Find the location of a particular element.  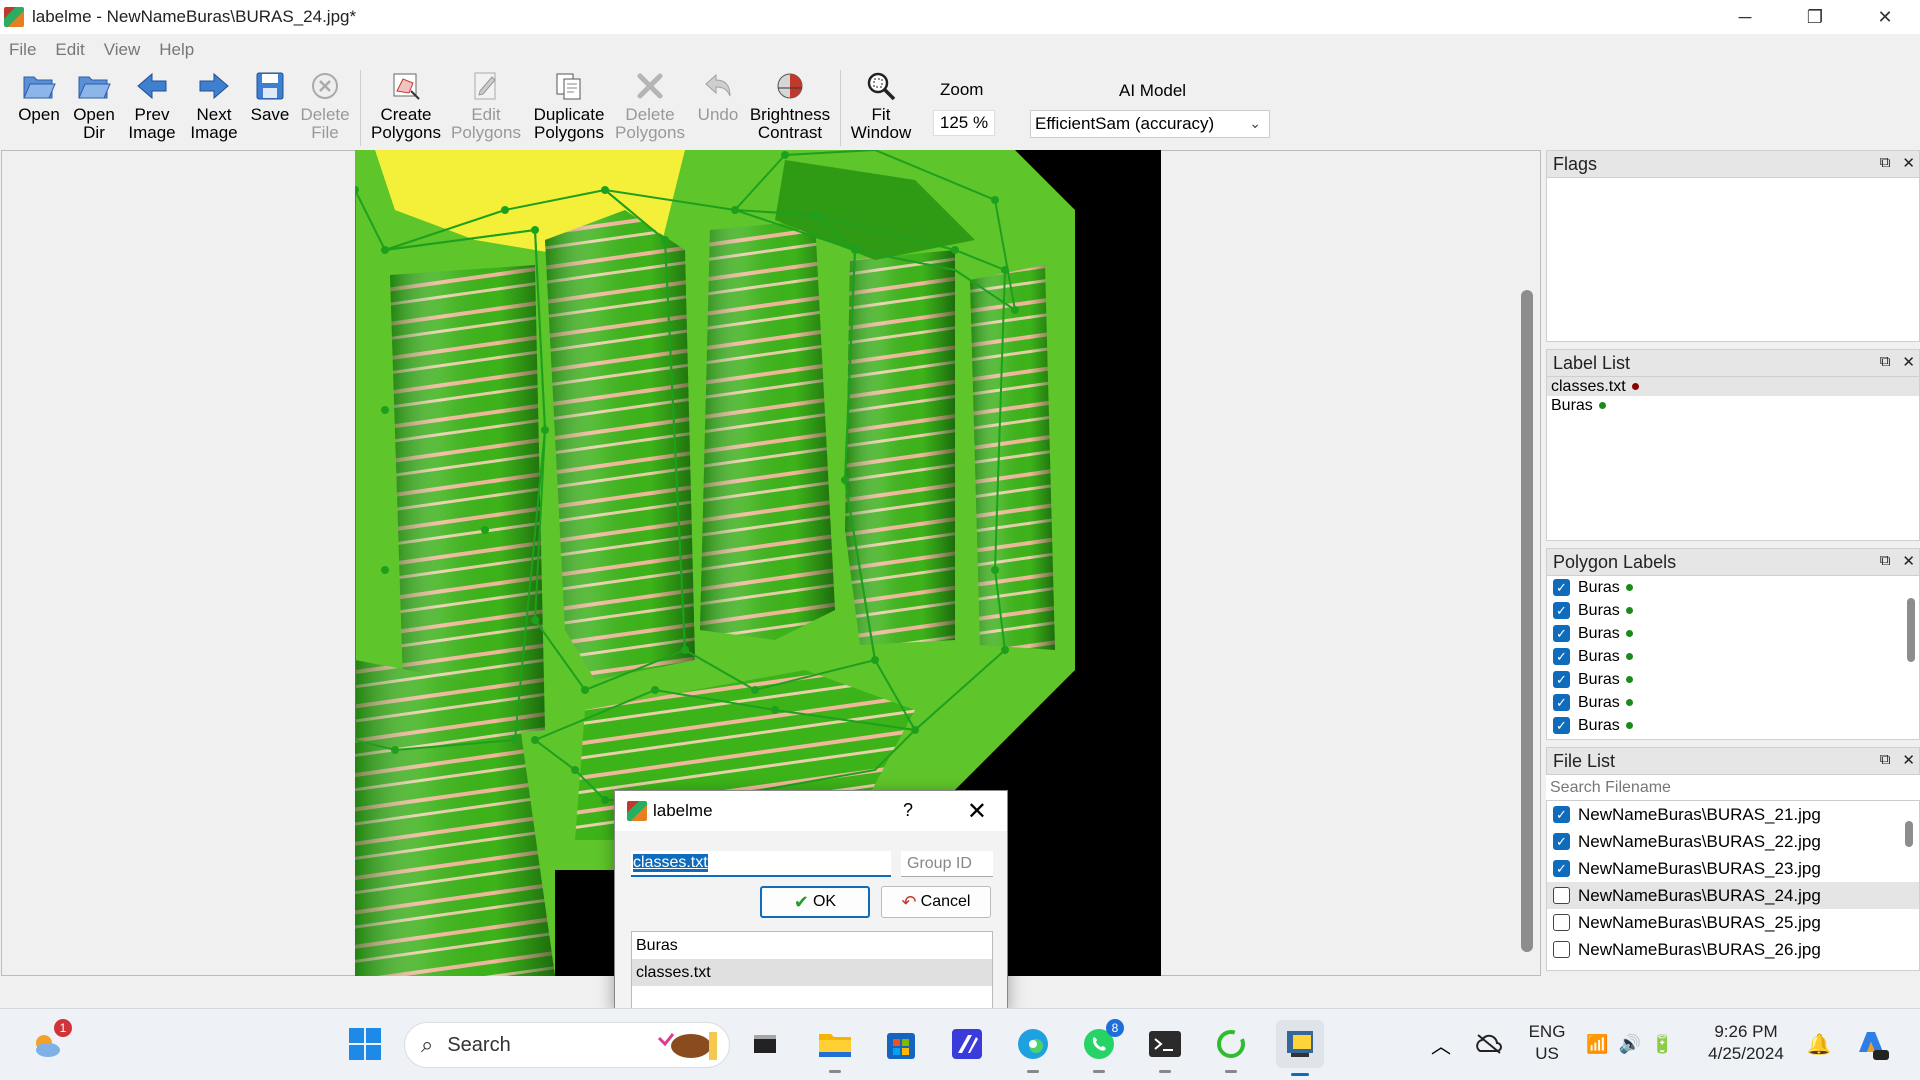

menu-edit: Edit is located at coordinates (70, 50).